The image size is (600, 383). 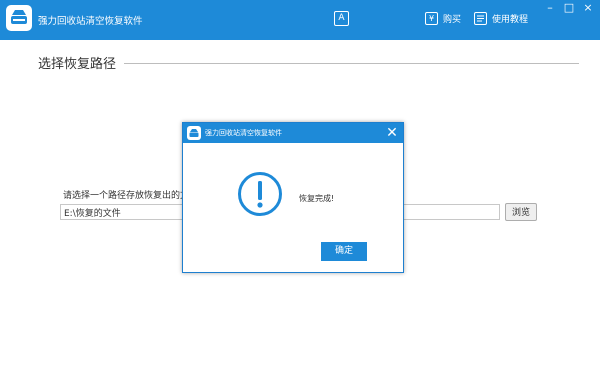 I want to click on dialog-close-button: ✕, so click(x=392, y=133).